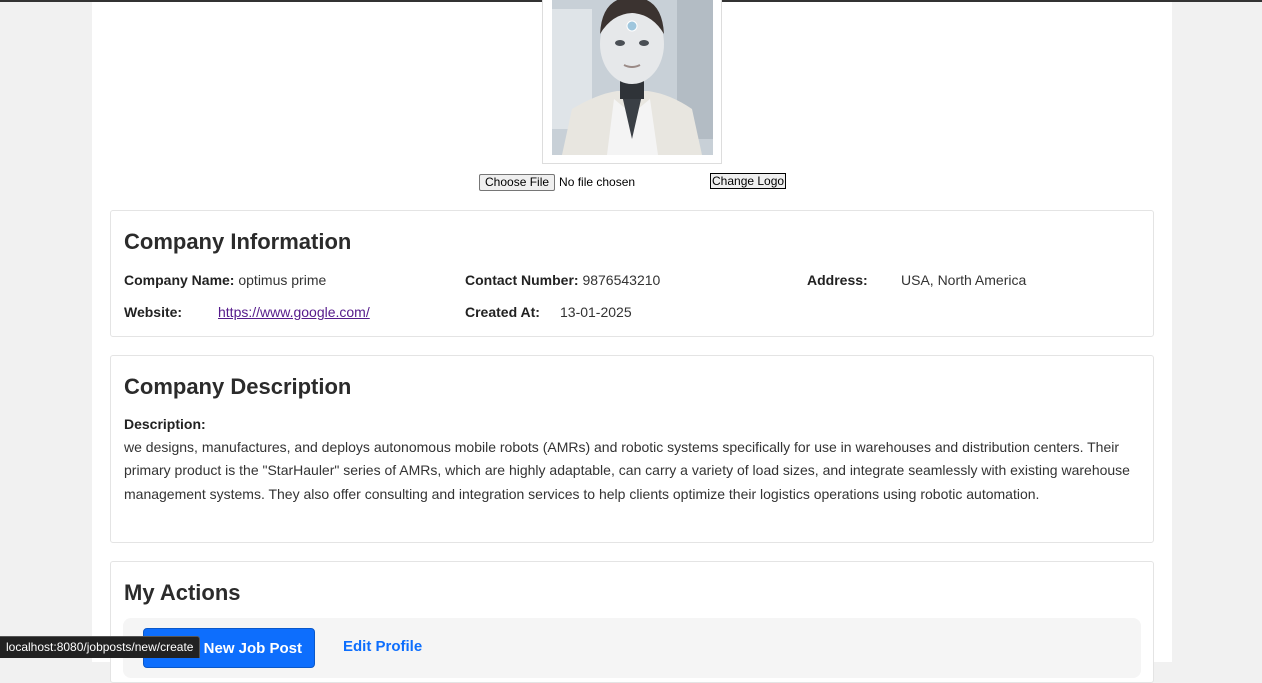  I want to click on company-name-label: Company Name:, so click(179, 280).